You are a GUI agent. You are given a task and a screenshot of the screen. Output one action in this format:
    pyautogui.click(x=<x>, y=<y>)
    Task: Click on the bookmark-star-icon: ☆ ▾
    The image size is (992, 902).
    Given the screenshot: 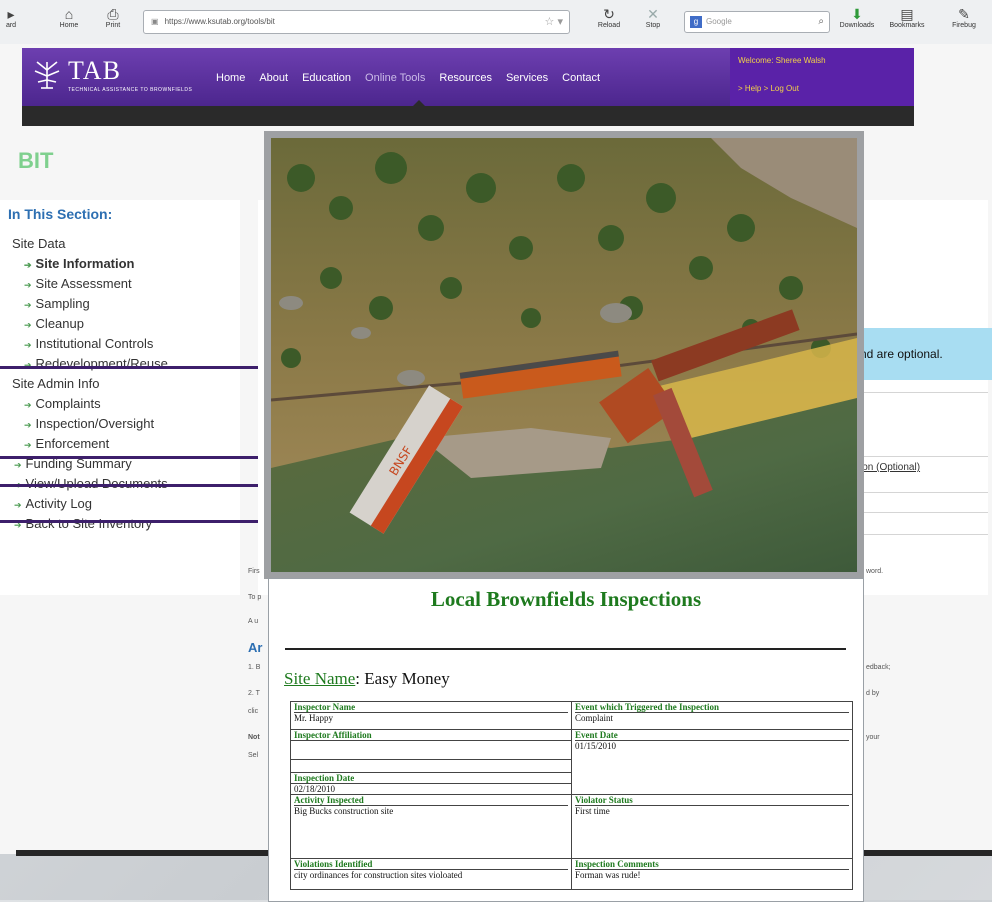 What is the action you would take?
    pyautogui.click(x=554, y=22)
    